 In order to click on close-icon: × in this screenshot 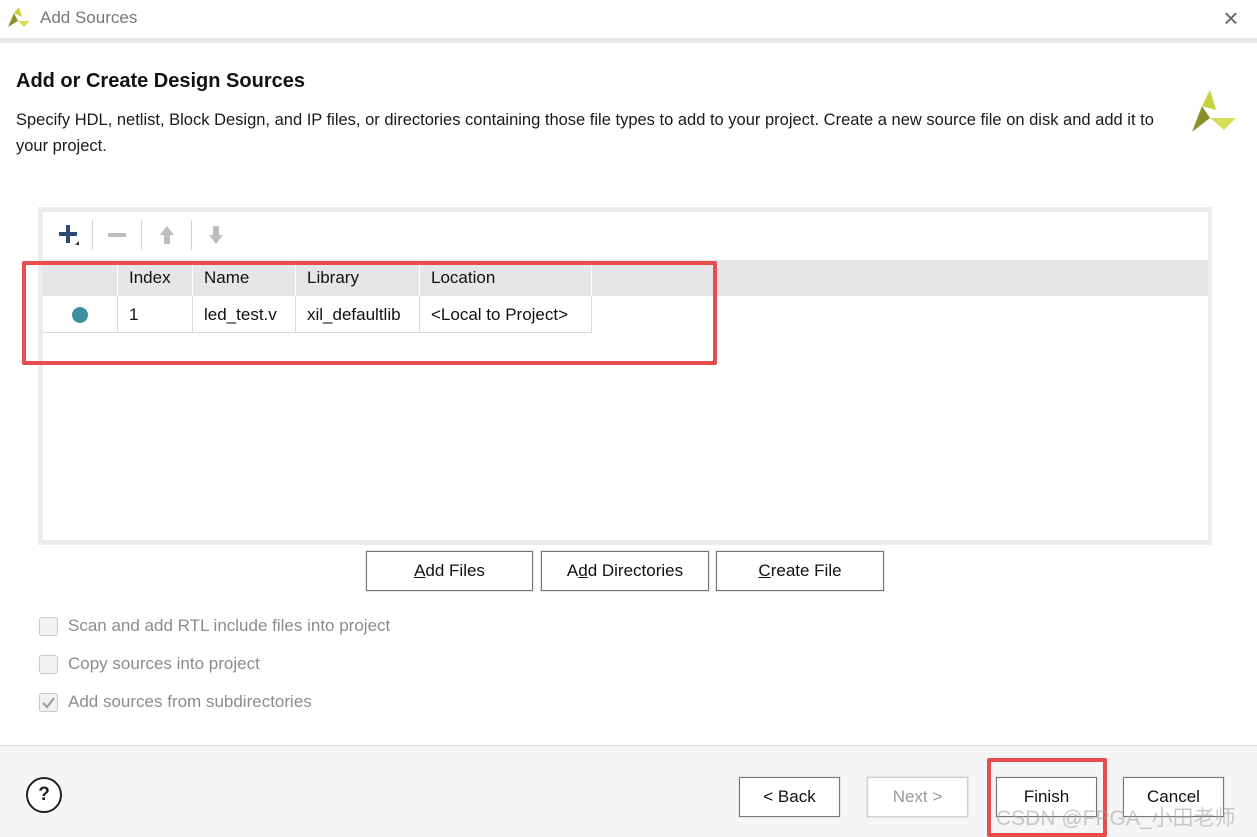, I will do `click(1231, 18)`.